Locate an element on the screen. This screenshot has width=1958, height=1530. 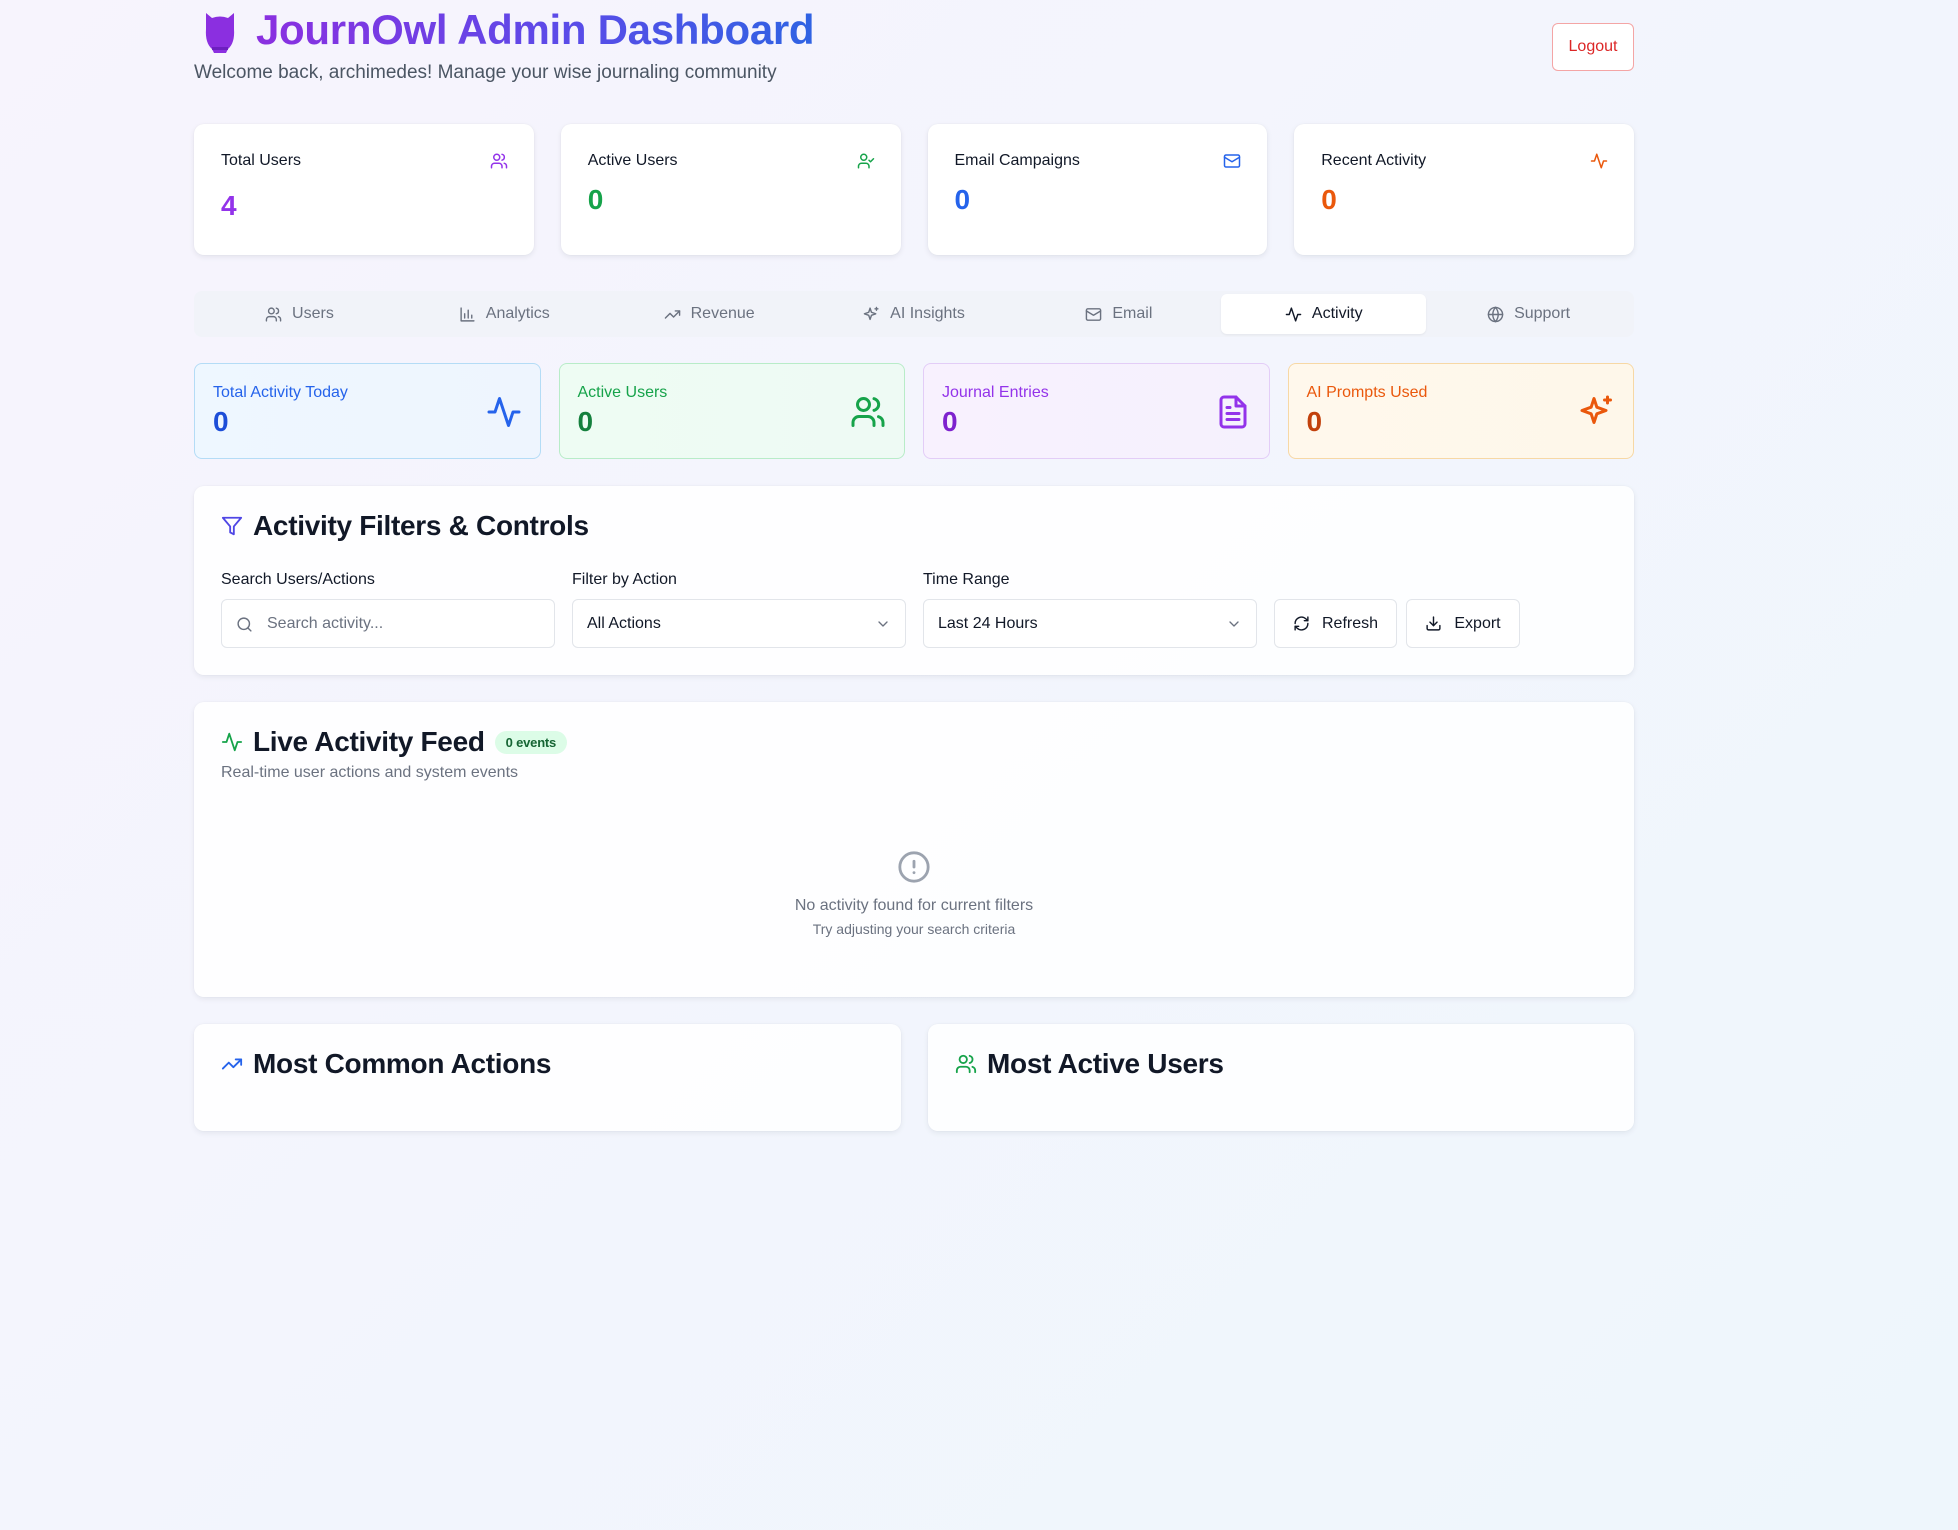
most-common-actions-panel: Most Common Actions is located at coordinates (547, 1077).